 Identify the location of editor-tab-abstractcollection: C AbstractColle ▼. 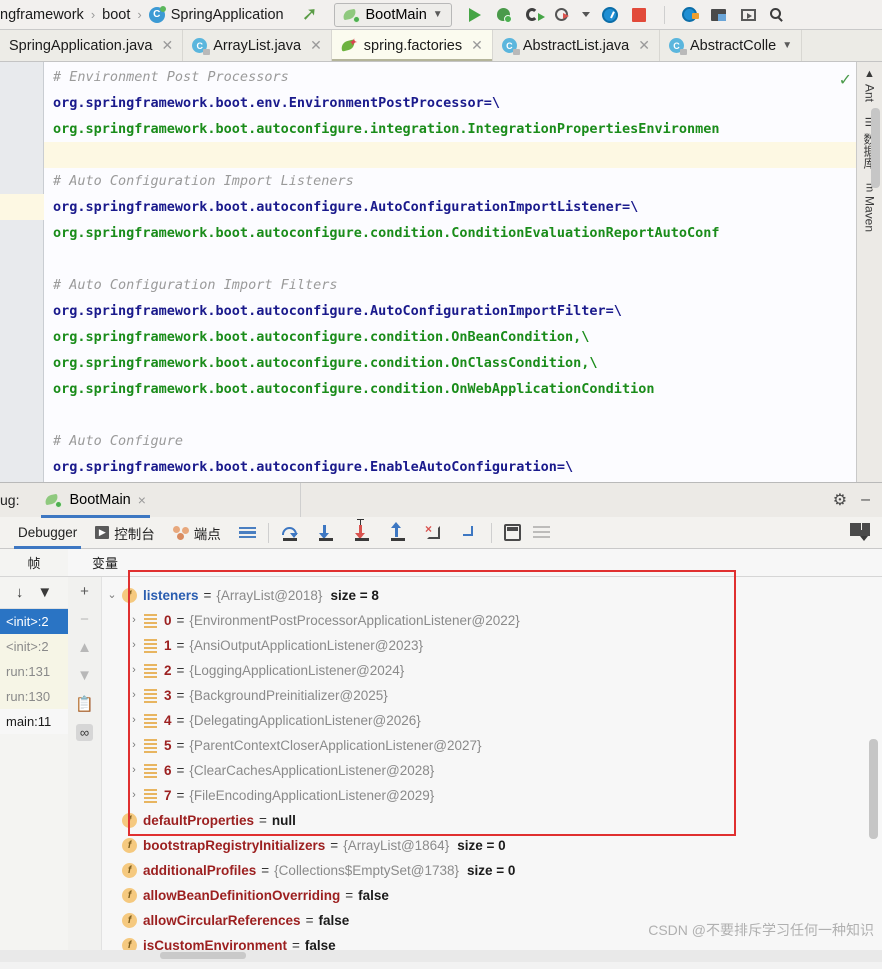
(731, 45).